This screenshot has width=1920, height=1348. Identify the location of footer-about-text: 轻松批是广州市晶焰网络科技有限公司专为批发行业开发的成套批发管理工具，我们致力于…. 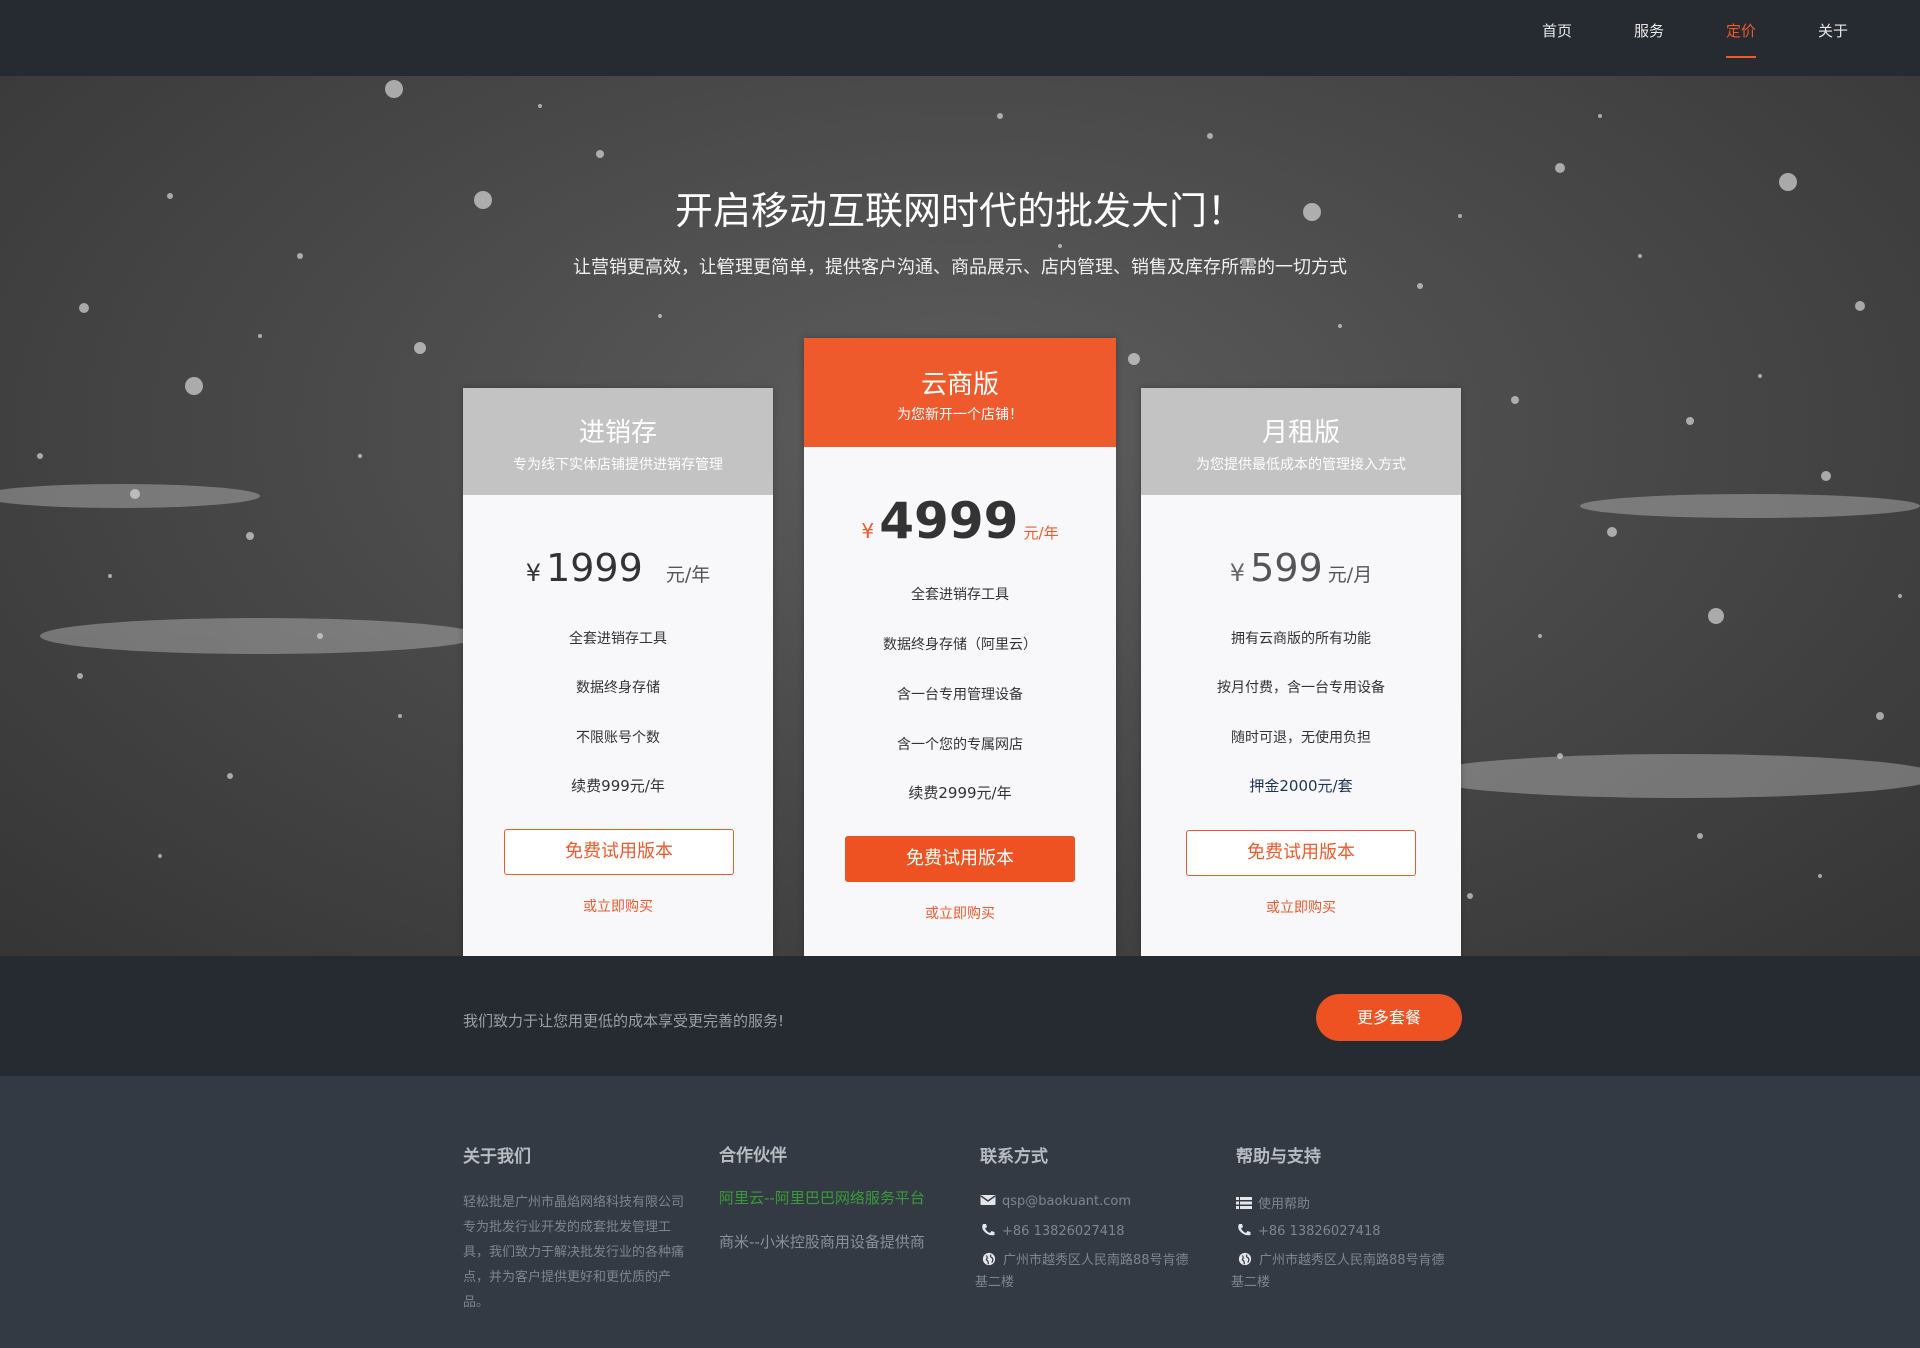
(574, 1252).